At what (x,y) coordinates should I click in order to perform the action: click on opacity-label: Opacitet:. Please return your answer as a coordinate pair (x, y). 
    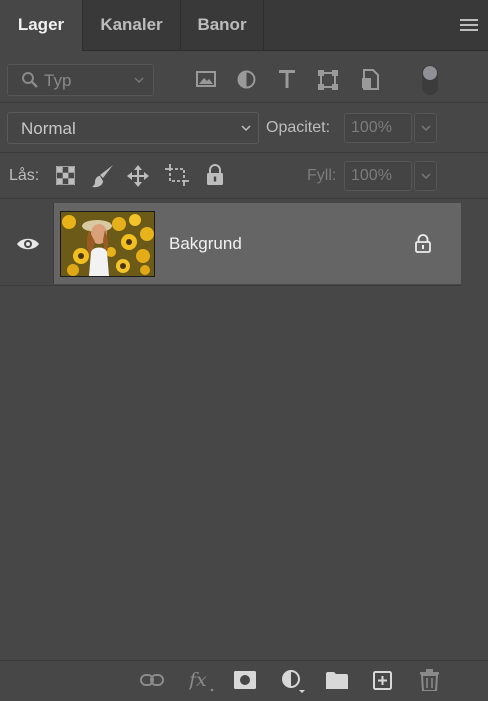
    Looking at the image, I should click on (298, 127).